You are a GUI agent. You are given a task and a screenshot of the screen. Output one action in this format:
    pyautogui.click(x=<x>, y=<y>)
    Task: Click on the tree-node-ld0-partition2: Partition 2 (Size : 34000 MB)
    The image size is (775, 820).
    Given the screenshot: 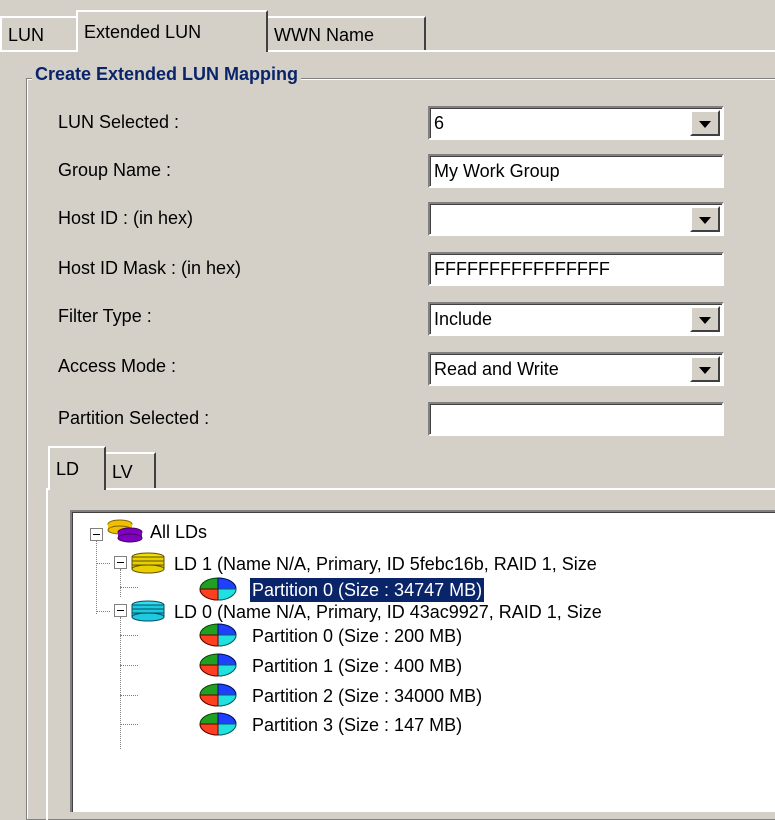 What is the action you would take?
    pyautogui.click(x=367, y=696)
    